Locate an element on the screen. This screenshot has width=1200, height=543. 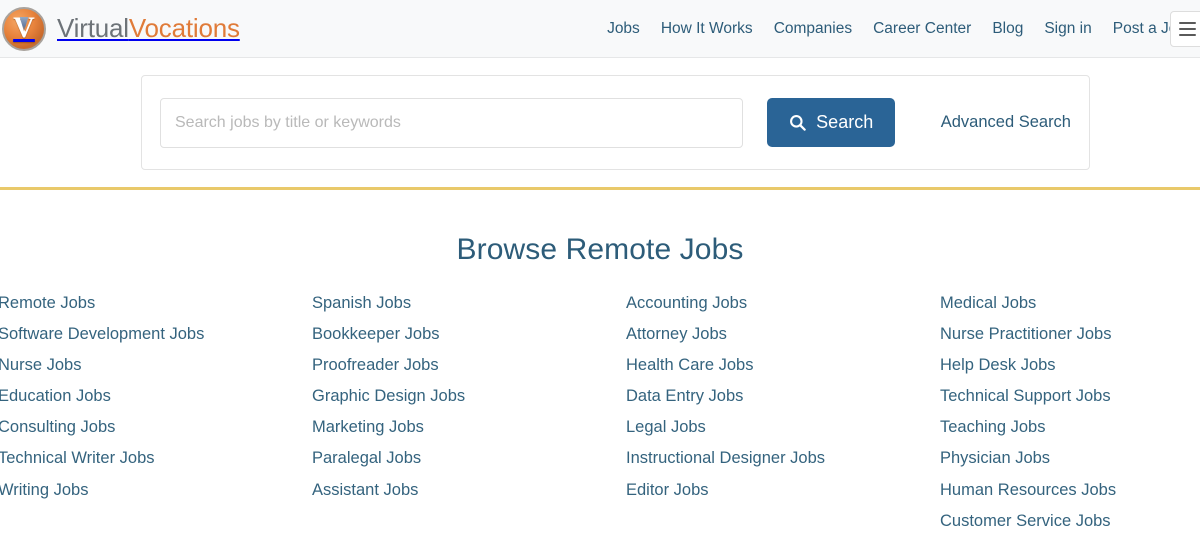
job-link: Technical Writer Jobs is located at coordinates (149, 458).